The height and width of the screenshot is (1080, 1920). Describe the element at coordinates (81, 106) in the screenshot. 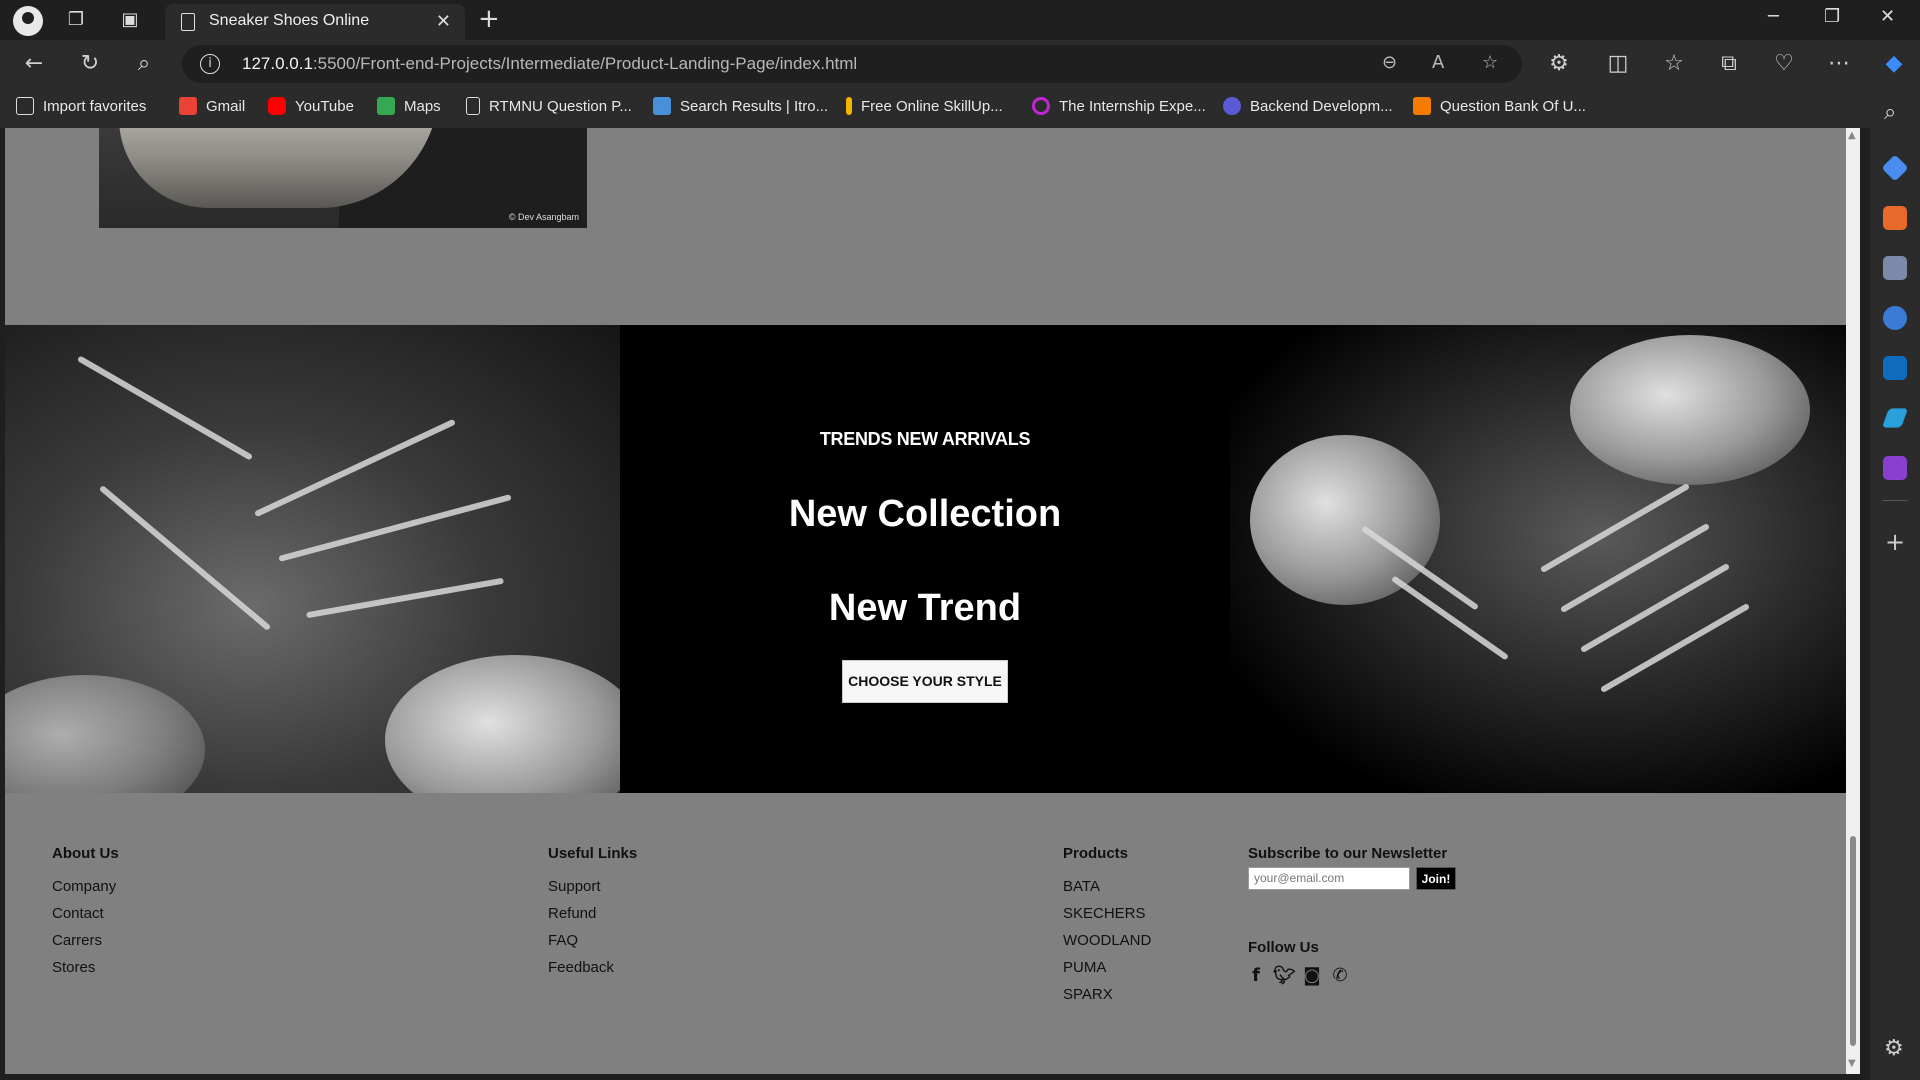

I see `bookmark-import-favorites: Import favorites` at that location.